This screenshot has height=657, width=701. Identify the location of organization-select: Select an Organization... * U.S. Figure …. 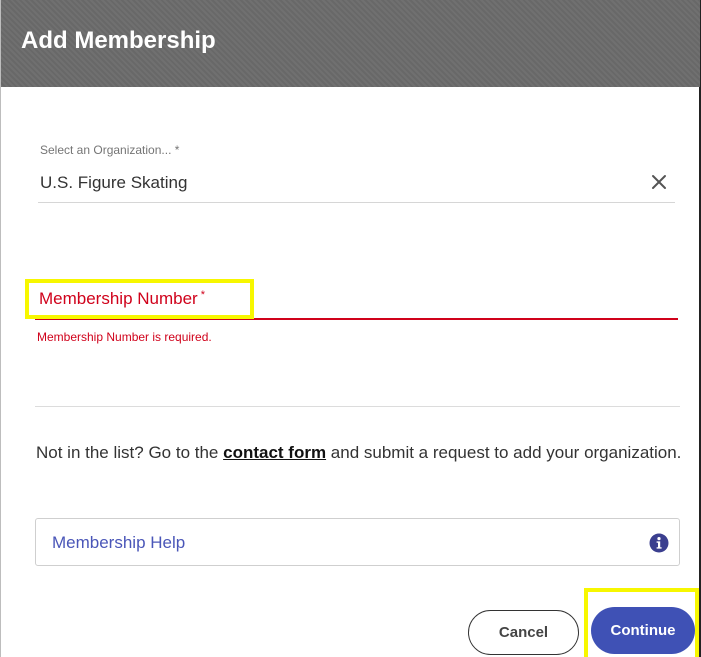
(356, 171).